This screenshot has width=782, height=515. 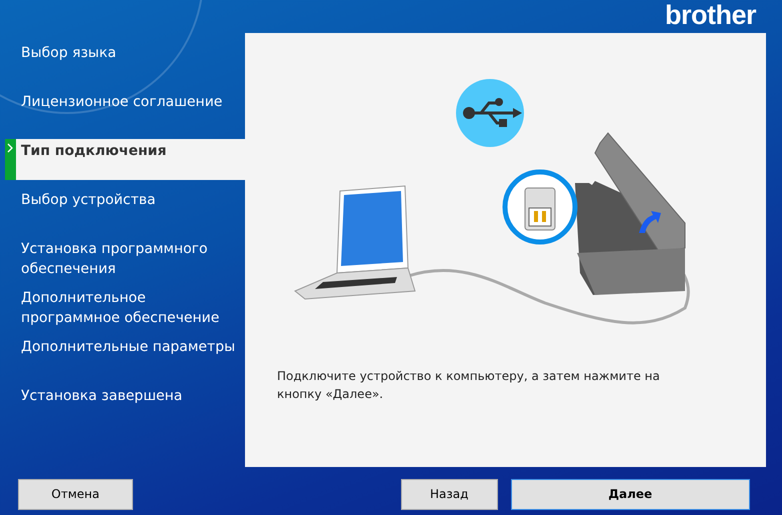 I want to click on next-button: Далее, so click(x=630, y=494).